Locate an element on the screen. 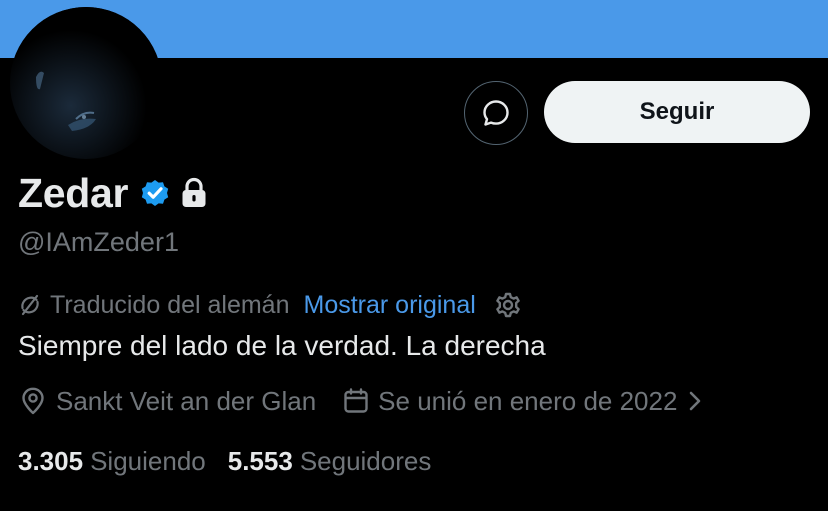 The image size is (828, 511). followers-stat: 5.553 Seguidores is located at coordinates (330, 461).